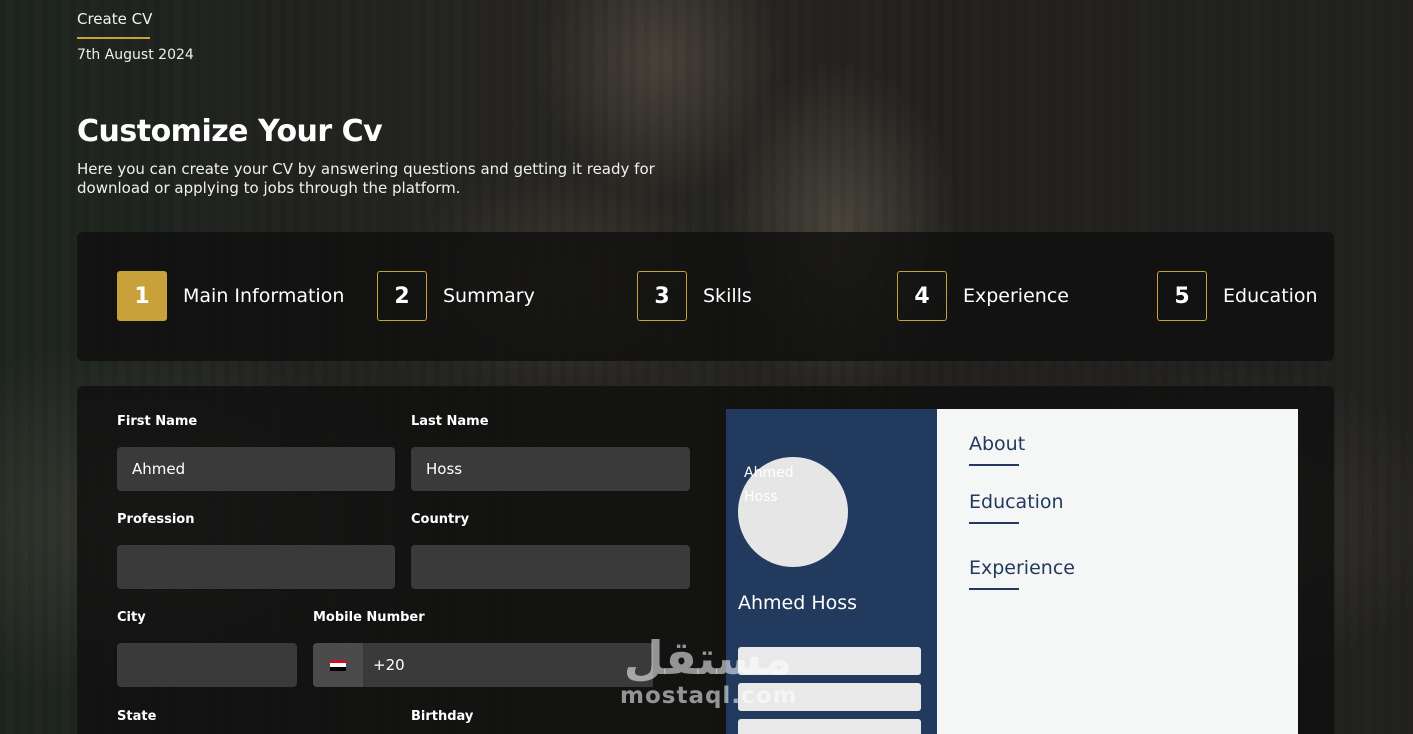 Image resolution: width=1413 pixels, height=734 pixels. Describe the element at coordinates (550, 567) in the screenshot. I see `country-select` at that location.